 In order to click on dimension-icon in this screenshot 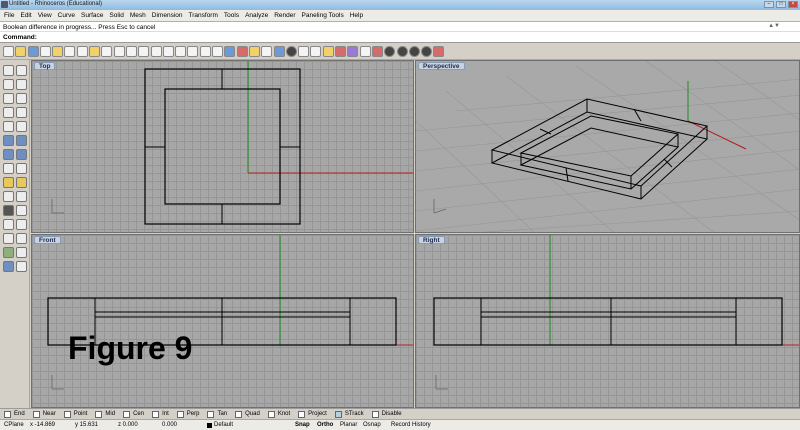, I will do `click(8, 266)`.